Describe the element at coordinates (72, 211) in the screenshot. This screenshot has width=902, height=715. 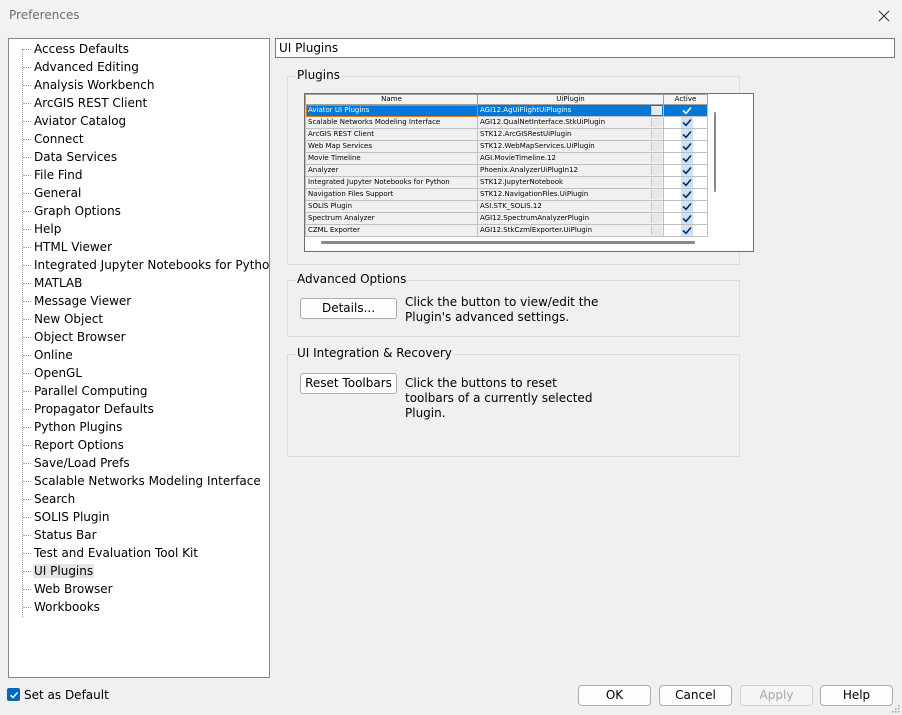
I see `tree-item: Graph Options` at that location.